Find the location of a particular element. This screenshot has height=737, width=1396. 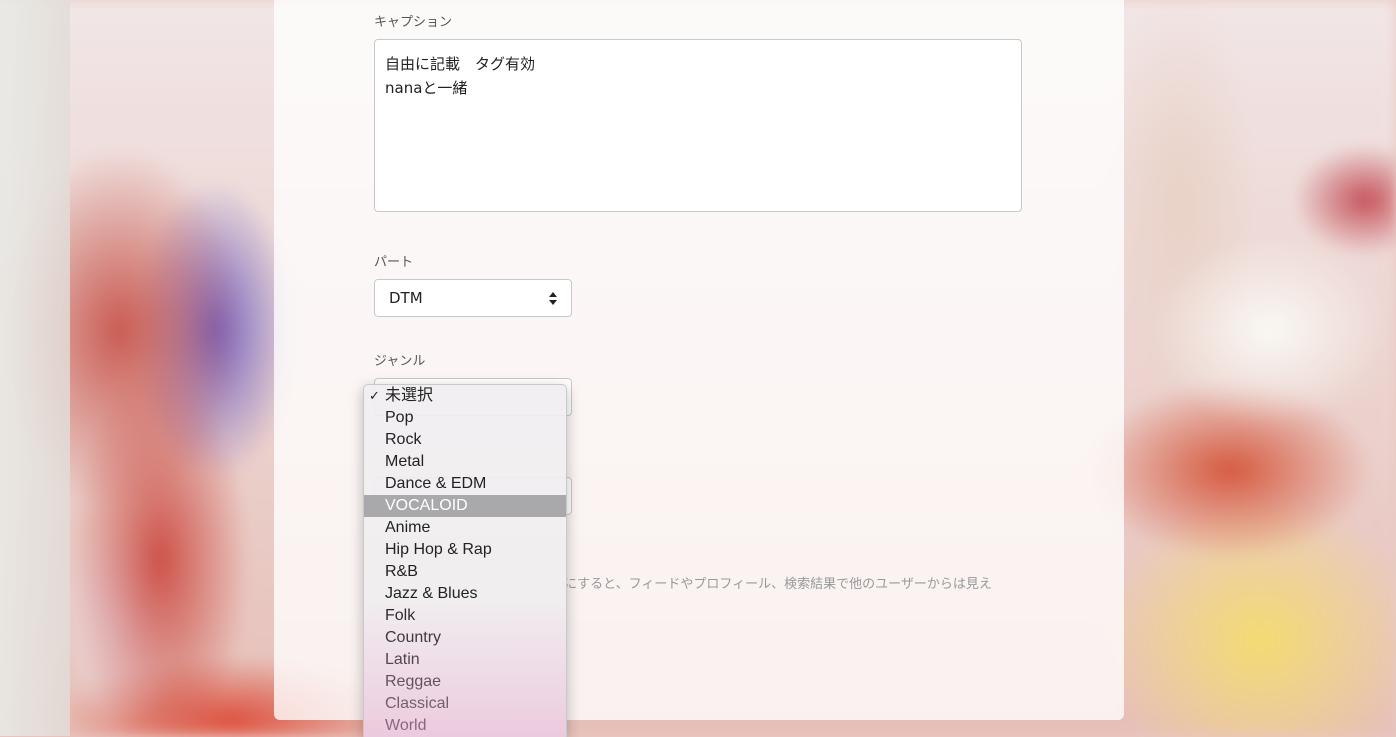

genre-option-label: Anime is located at coordinates (408, 527).